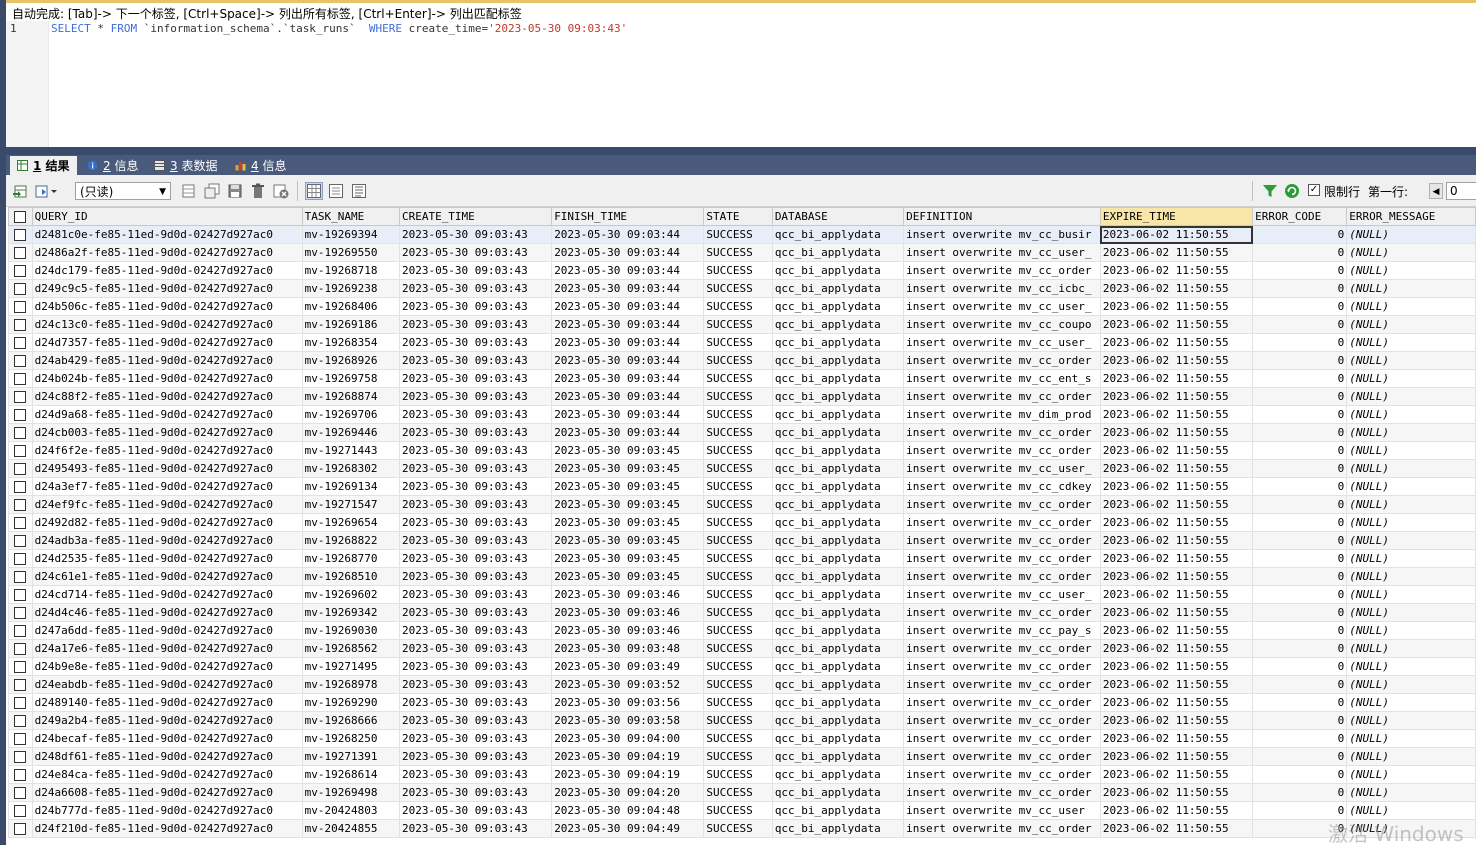  I want to click on first-row-input: 0, so click(1461, 191).